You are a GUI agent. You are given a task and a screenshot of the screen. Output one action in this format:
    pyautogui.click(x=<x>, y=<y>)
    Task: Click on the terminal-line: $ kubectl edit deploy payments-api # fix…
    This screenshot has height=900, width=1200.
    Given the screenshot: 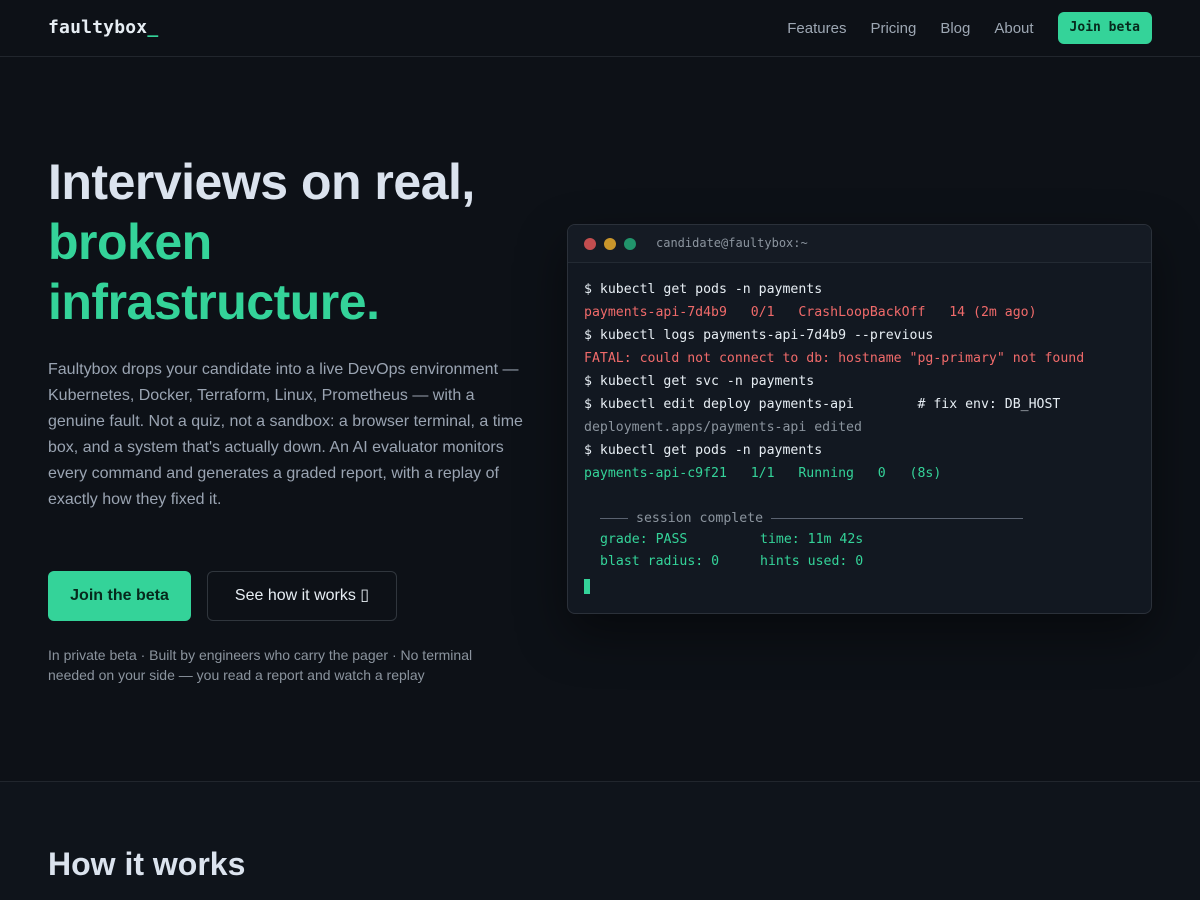 What is the action you would take?
    pyautogui.click(x=822, y=404)
    